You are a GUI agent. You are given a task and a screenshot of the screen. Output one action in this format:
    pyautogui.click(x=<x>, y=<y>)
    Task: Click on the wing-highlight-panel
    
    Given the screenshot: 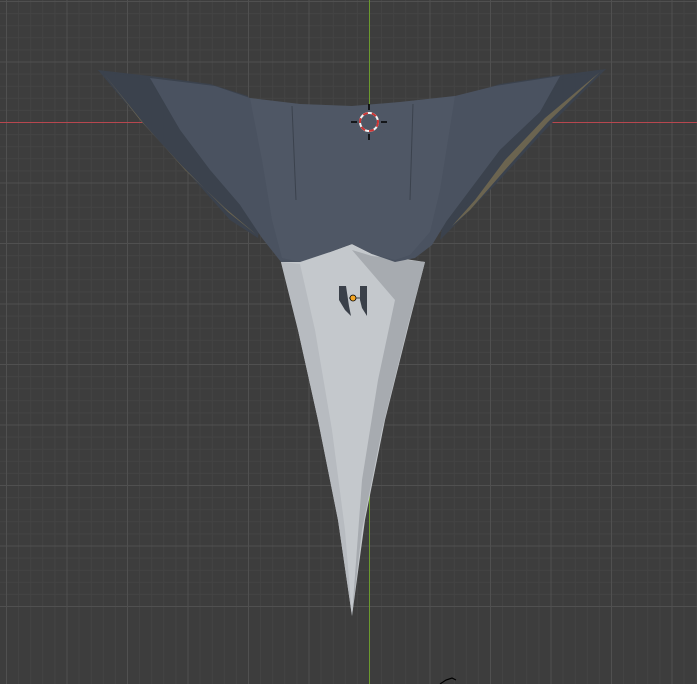 What is the action you would take?
    pyautogui.click(x=352, y=179)
    